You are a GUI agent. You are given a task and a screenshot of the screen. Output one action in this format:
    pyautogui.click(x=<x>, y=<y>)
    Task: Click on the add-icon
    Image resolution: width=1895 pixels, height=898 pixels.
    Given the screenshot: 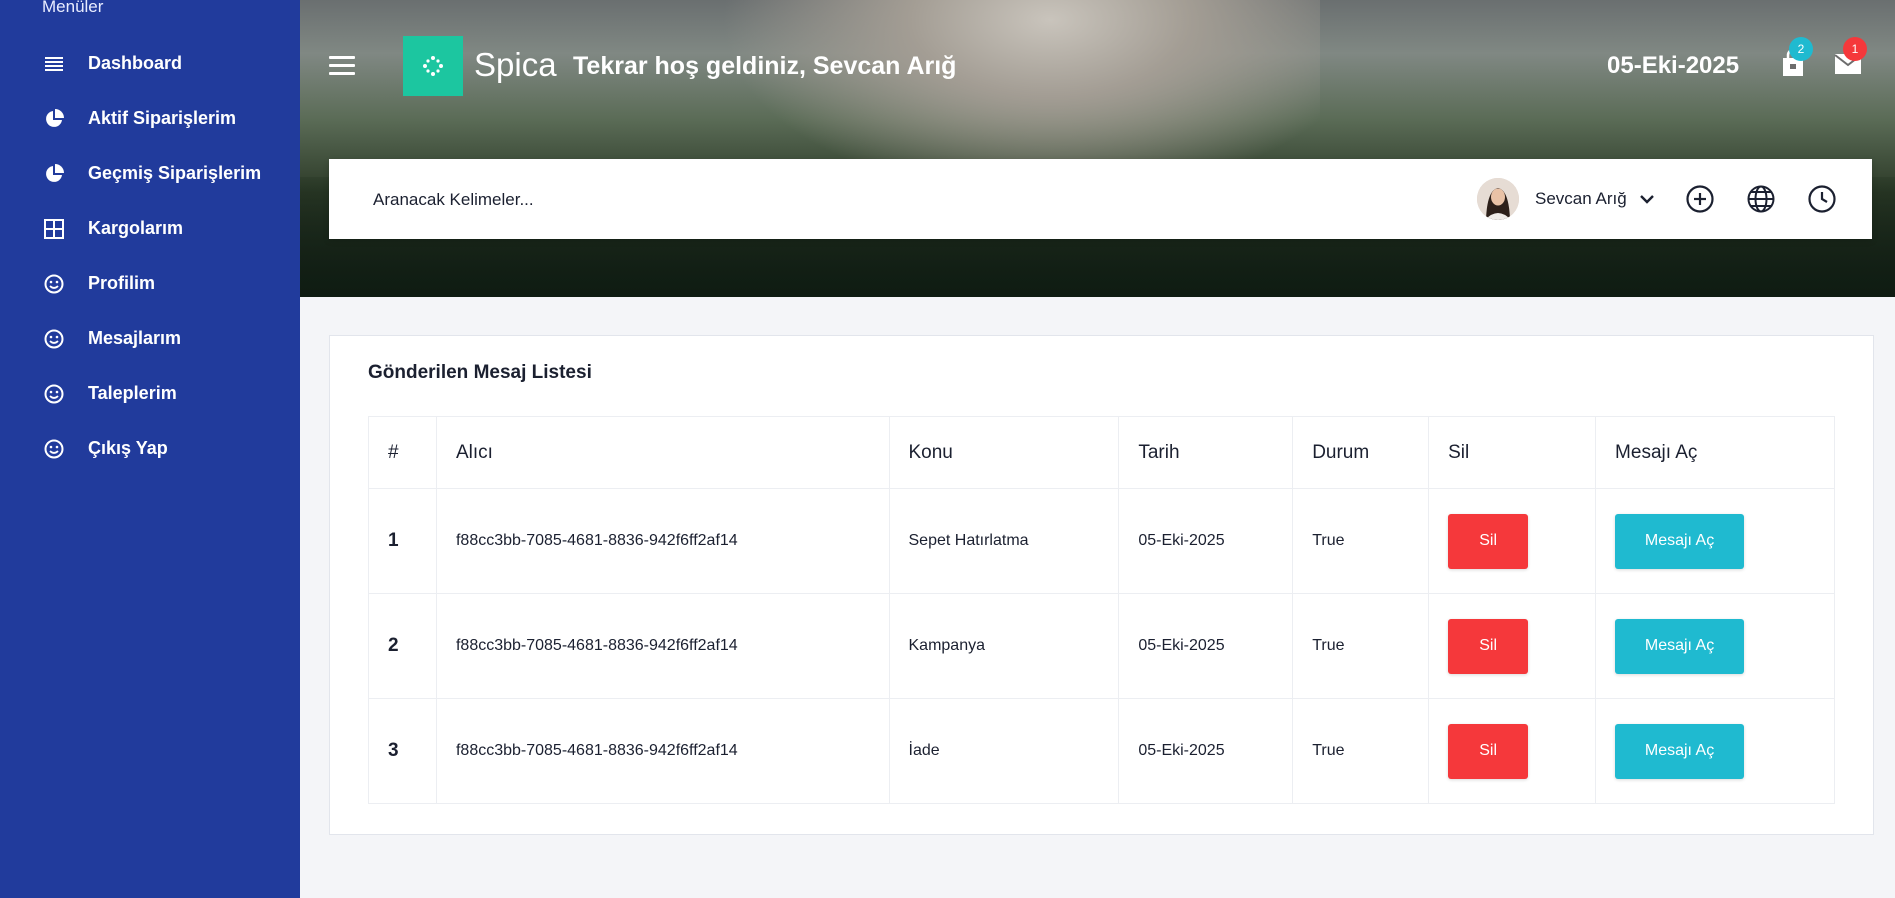 What is the action you would take?
    pyautogui.click(x=1700, y=199)
    